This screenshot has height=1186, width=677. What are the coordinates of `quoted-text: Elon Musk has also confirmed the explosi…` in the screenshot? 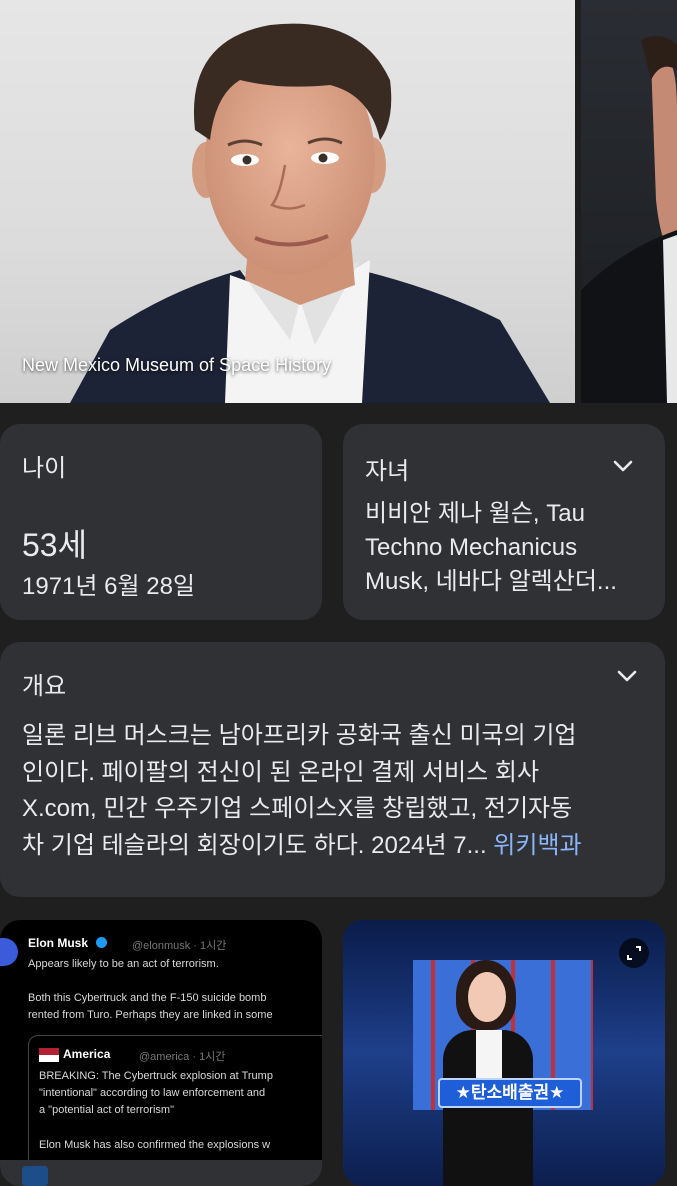 It's located at (155, 1145).